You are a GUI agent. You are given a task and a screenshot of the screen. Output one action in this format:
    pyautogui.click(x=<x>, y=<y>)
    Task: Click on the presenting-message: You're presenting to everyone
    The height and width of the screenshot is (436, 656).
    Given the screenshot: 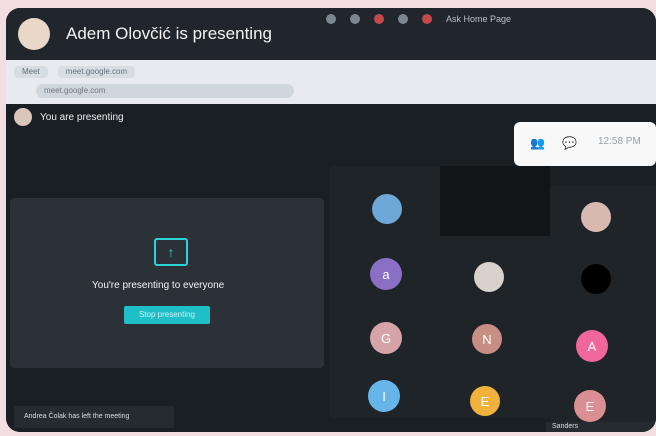 What is the action you would take?
    pyautogui.click(x=158, y=285)
    